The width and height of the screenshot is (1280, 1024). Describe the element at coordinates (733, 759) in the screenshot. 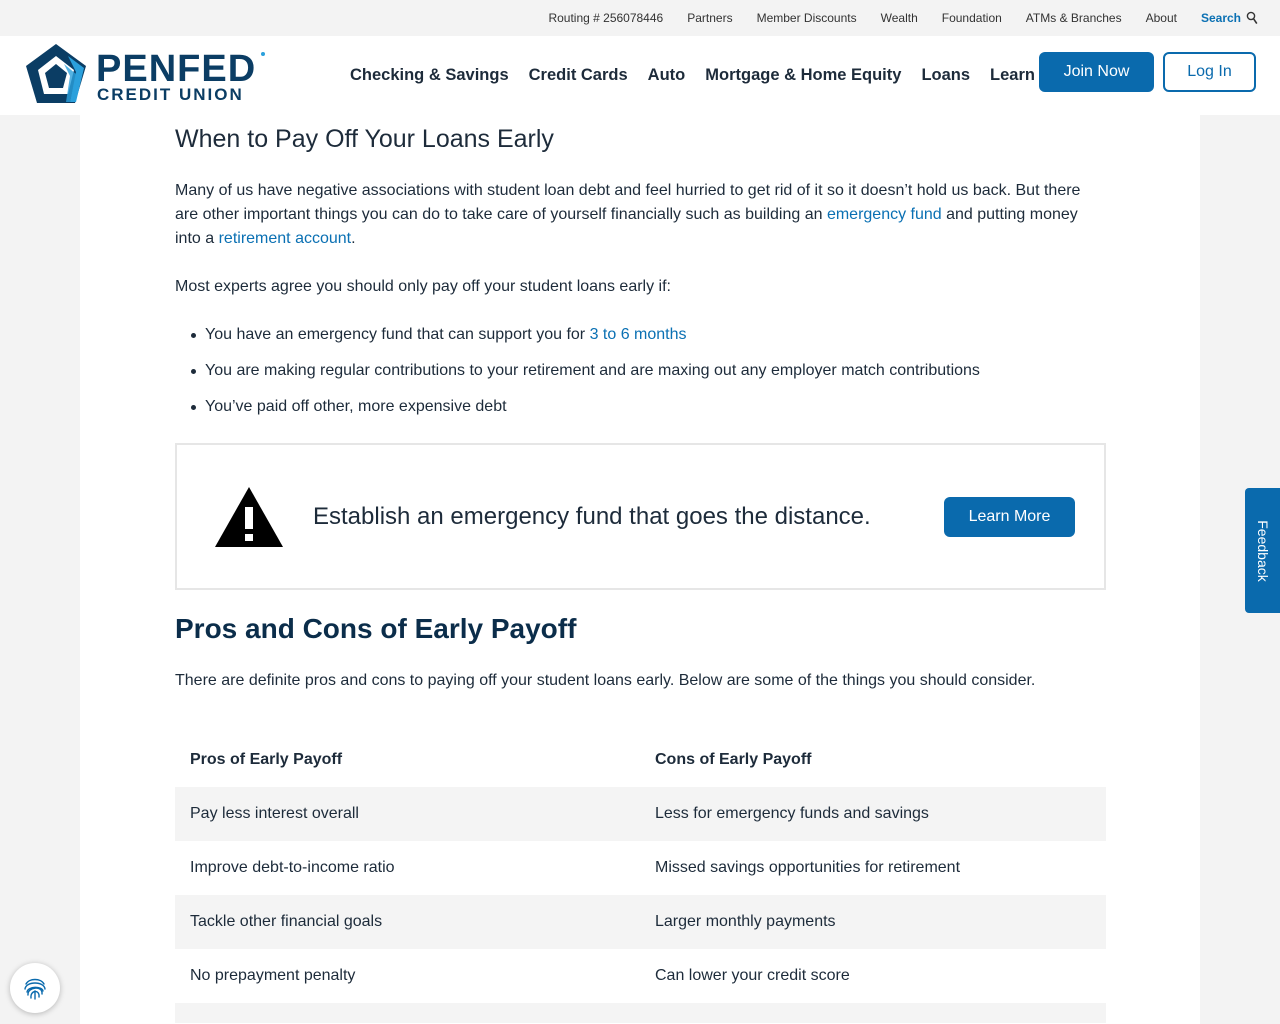

I see `table-header-cons: Cons of Early Payoff` at that location.